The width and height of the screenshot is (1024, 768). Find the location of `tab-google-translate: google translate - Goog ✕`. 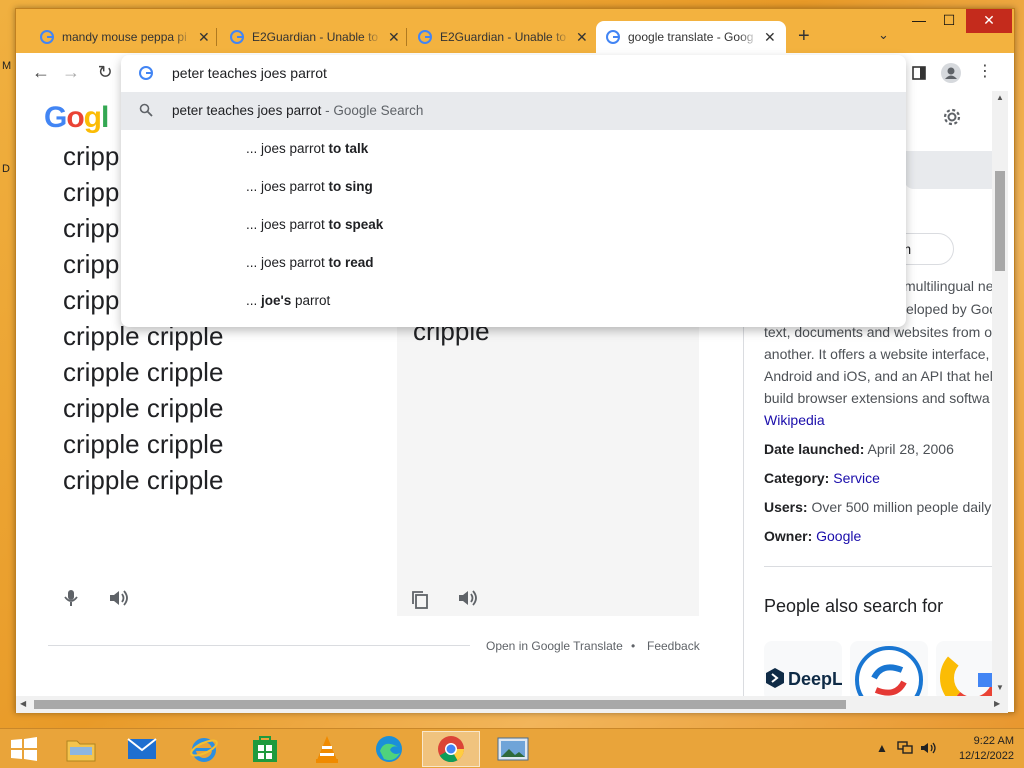

tab-google-translate: google translate - Goog ✕ is located at coordinates (691, 37).